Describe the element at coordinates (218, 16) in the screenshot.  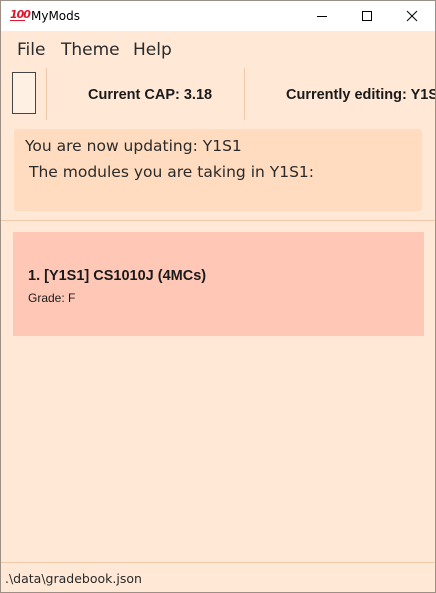
I see `title-bar: 100 MyMods` at that location.